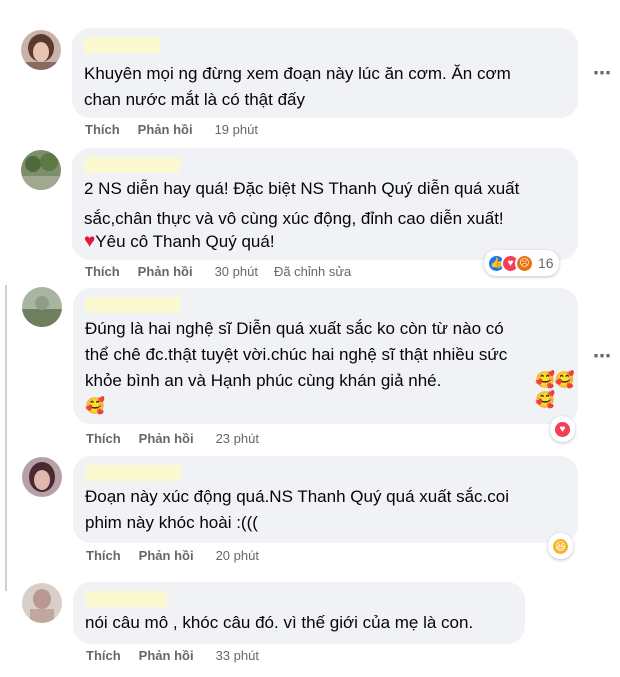 The image size is (620, 677). What do you see at coordinates (312, 271) in the screenshot?
I see `edited-label: Đã chỉnh sửa` at bounding box center [312, 271].